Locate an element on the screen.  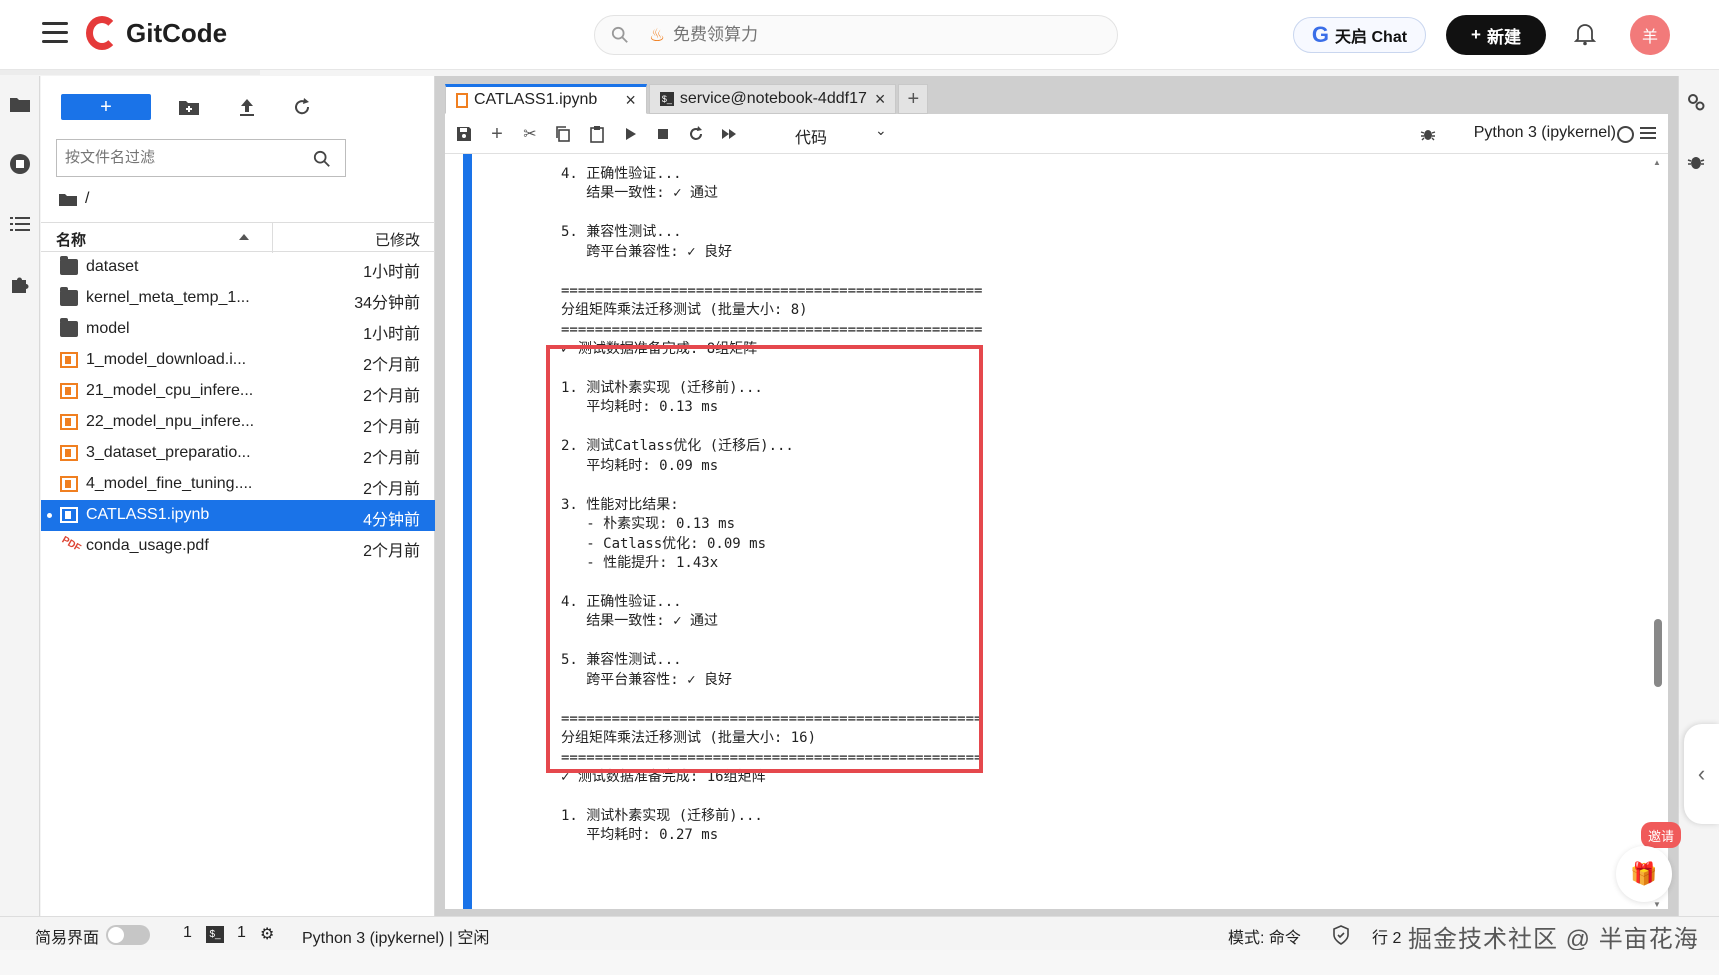
file-modified: 1小时前 is located at coordinates (391, 272).